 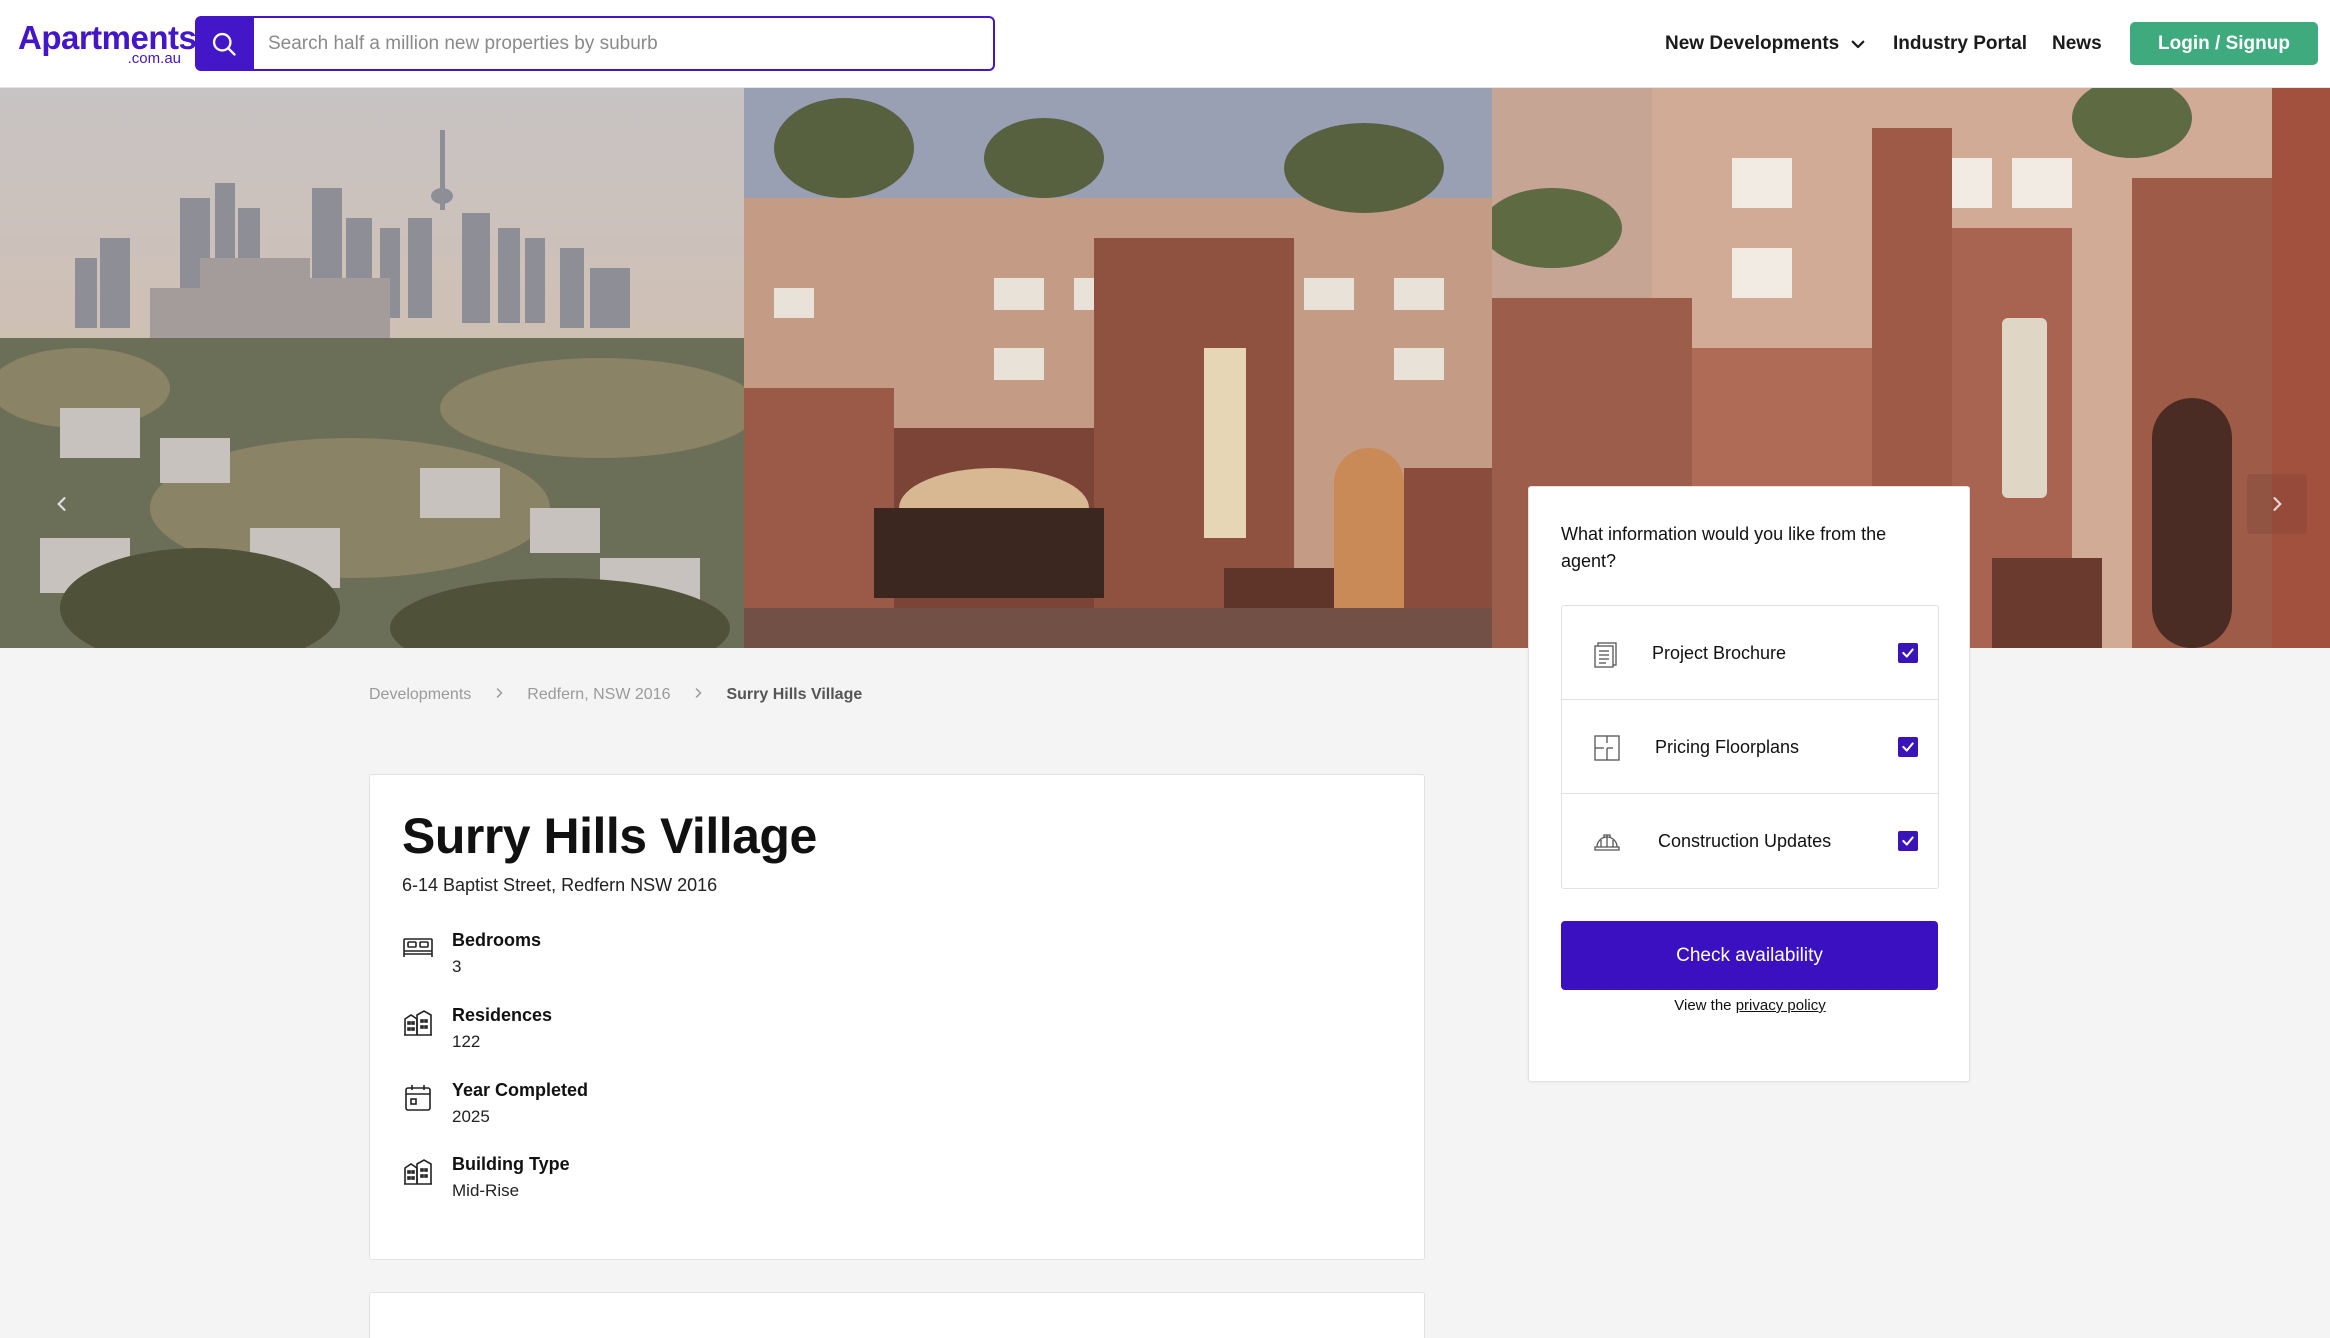 I want to click on spec-label: Building Type, so click(x=511, y=1164).